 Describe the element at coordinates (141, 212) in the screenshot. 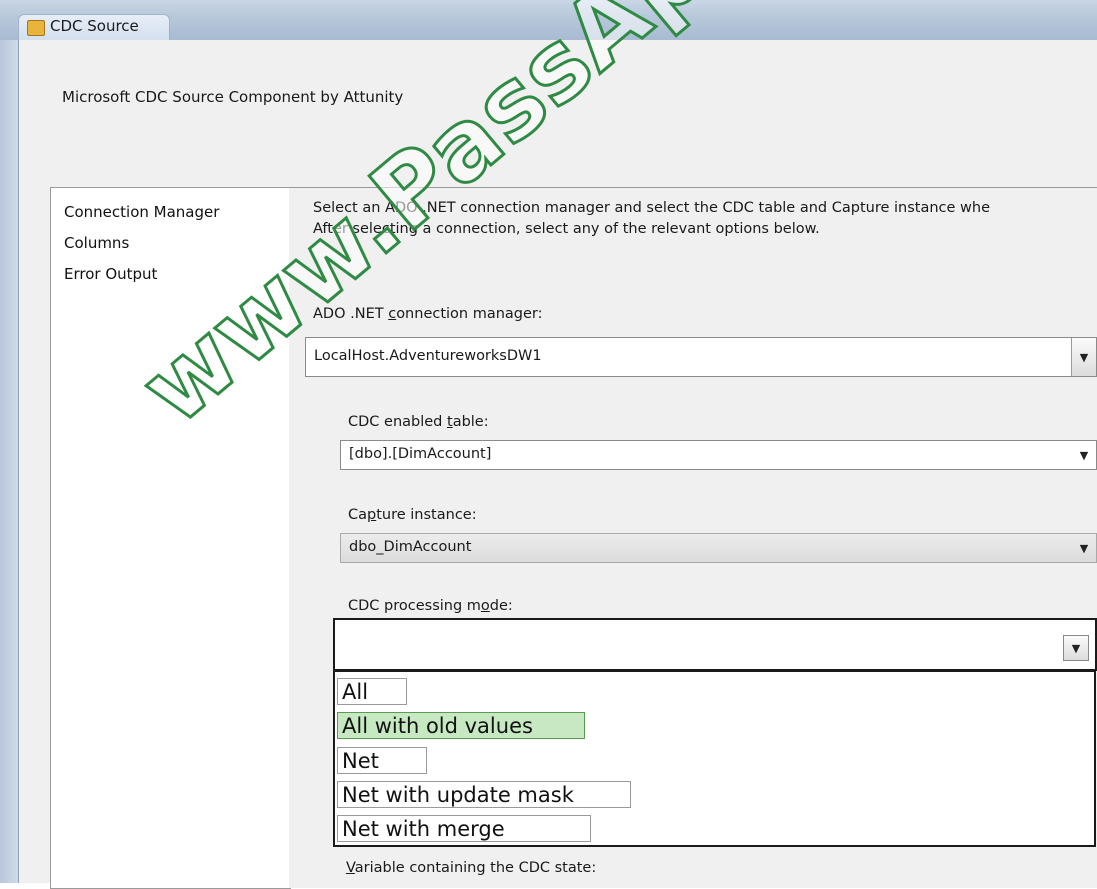

I see `nav-item-connection-manager: Connection Manager` at that location.